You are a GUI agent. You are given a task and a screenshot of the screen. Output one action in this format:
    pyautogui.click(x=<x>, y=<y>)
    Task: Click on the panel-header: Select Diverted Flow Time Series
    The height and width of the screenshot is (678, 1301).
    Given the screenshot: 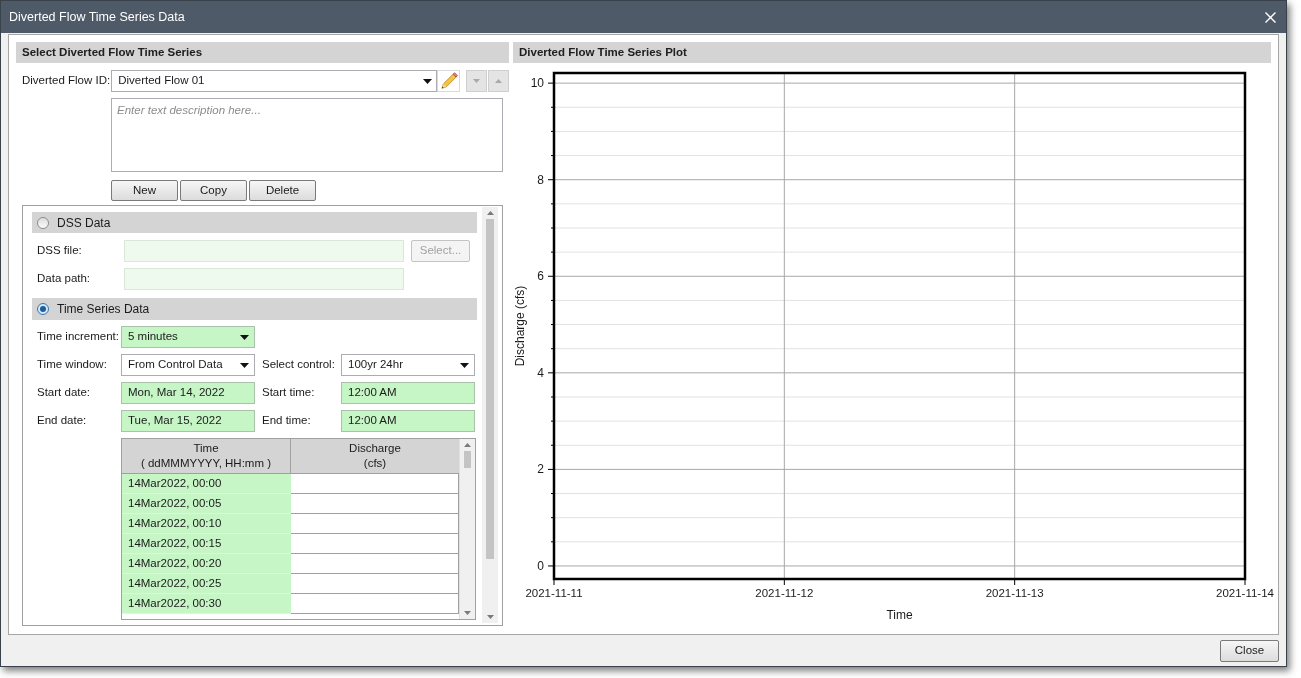 What is the action you would take?
    pyautogui.click(x=262, y=52)
    